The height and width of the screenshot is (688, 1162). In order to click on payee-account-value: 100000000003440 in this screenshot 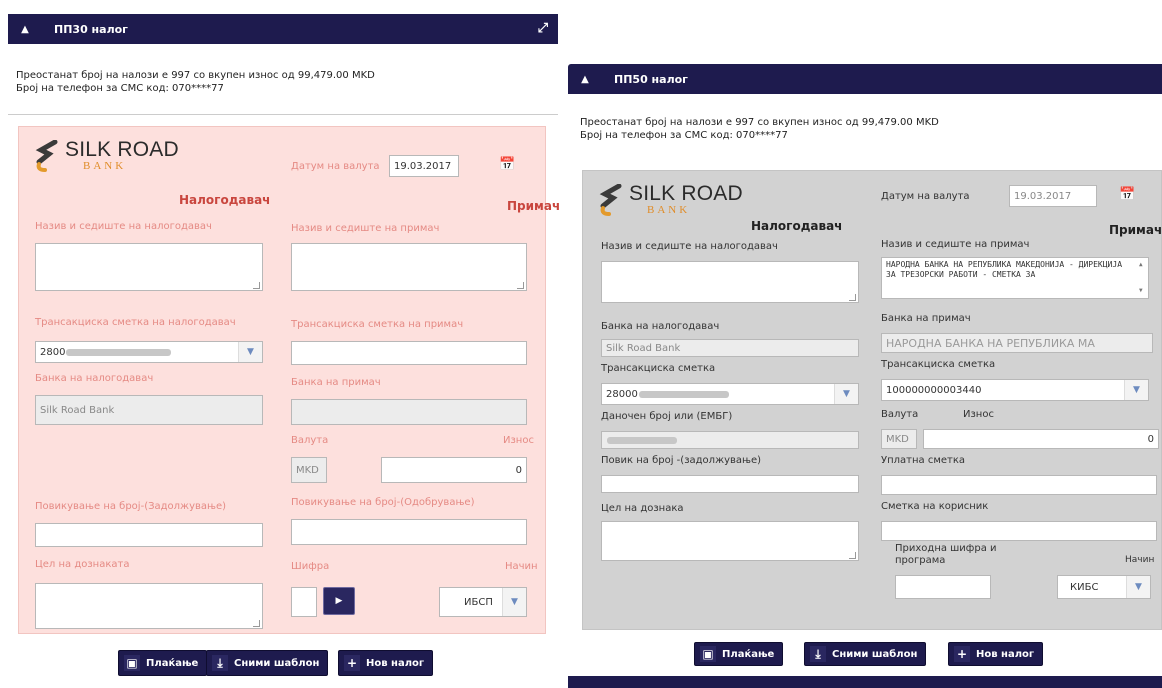, I will do `click(934, 390)`.